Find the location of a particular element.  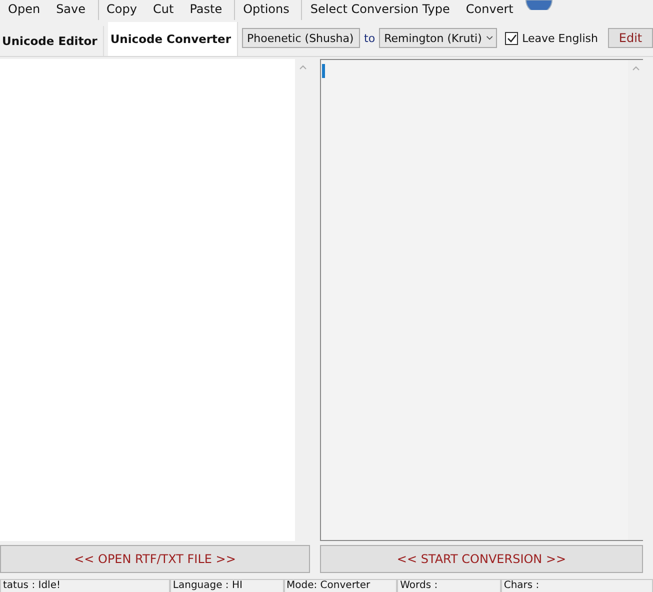

source-dropdown: Phoenetic (Shusha) is located at coordinates (301, 38).